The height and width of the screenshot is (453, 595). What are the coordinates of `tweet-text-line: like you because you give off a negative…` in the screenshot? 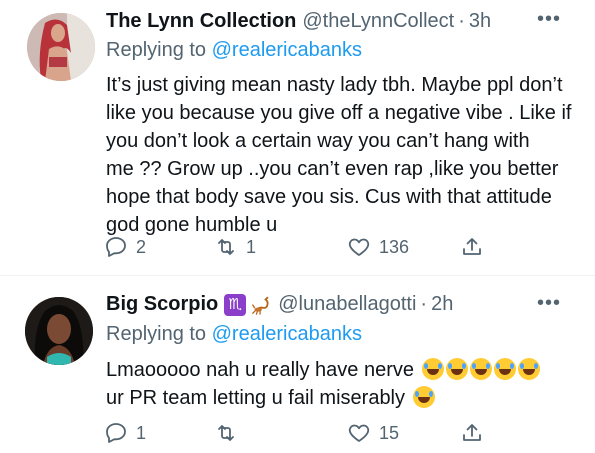 It's located at (339, 113).